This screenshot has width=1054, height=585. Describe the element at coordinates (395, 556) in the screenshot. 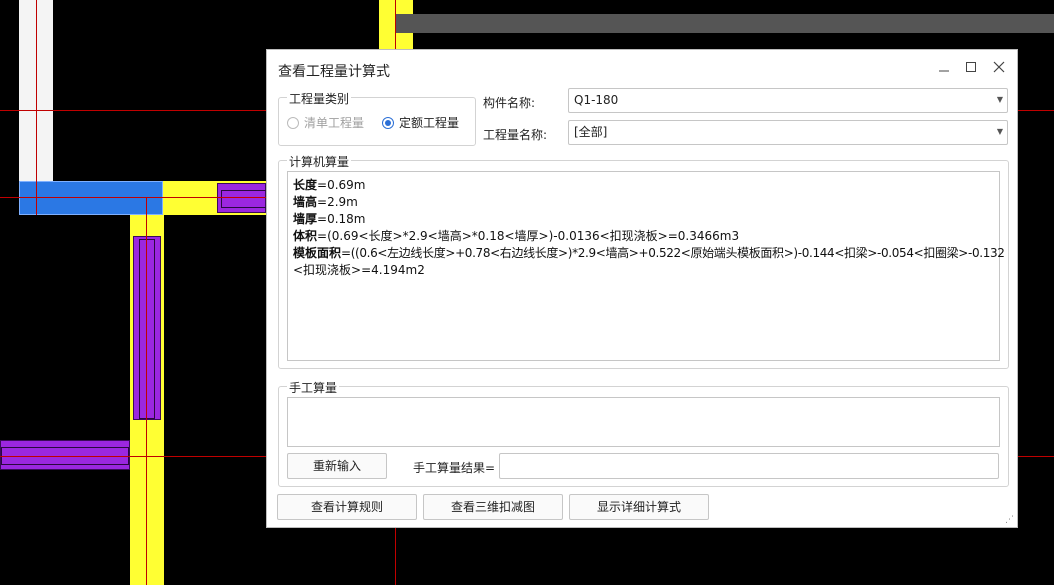

I see `axis-line-v4` at that location.